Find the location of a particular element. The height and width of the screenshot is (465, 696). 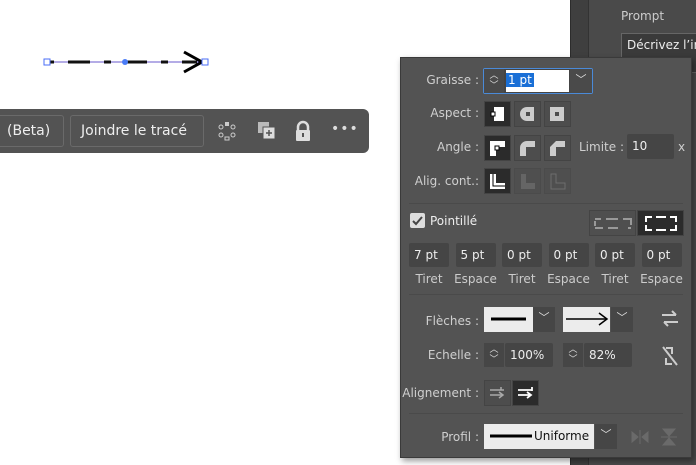

align-inside-button is located at coordinates (527, 181).